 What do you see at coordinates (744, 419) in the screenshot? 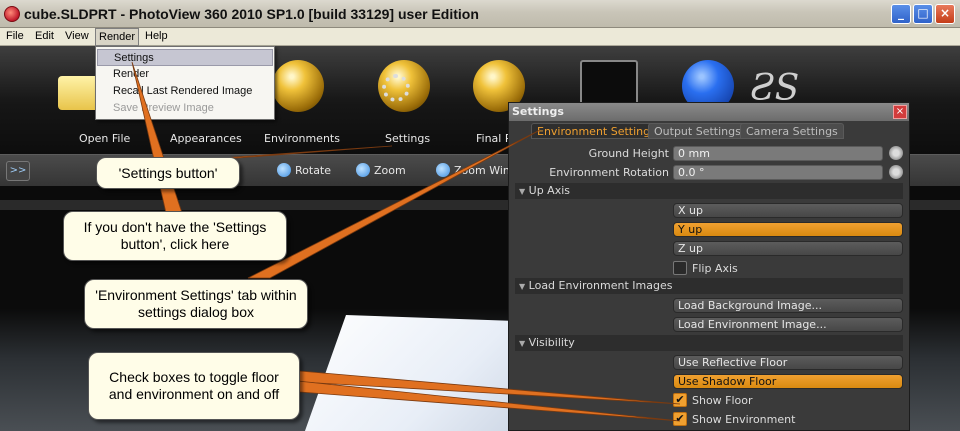
I see `show-environment-label: Show Environment` at bounding box center [744, 419].